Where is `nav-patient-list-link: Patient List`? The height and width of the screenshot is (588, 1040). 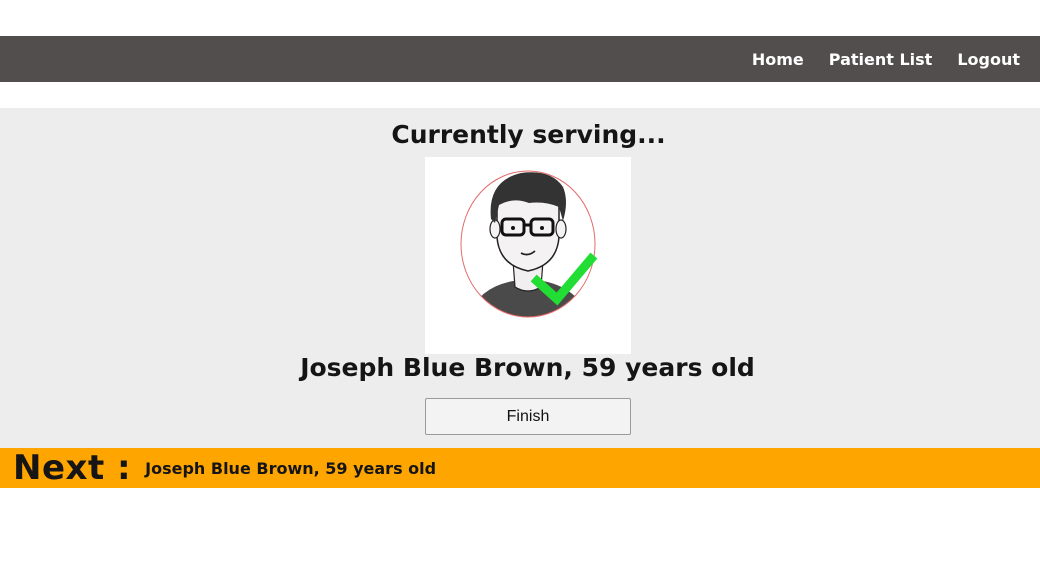 nav-patient-list-link: Patient List is located at coordinates (881, 59).